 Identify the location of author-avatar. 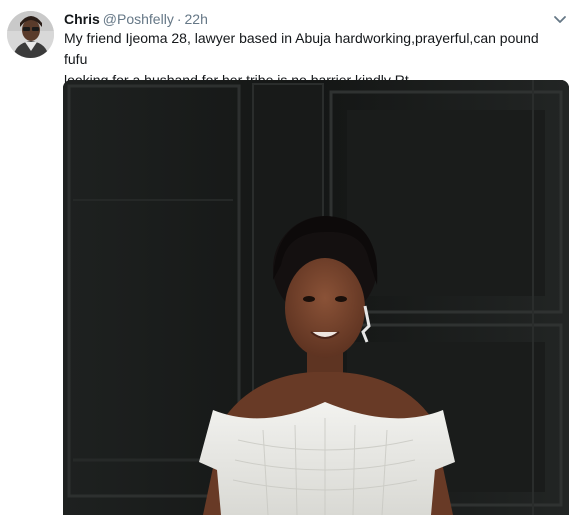
(30, 34).